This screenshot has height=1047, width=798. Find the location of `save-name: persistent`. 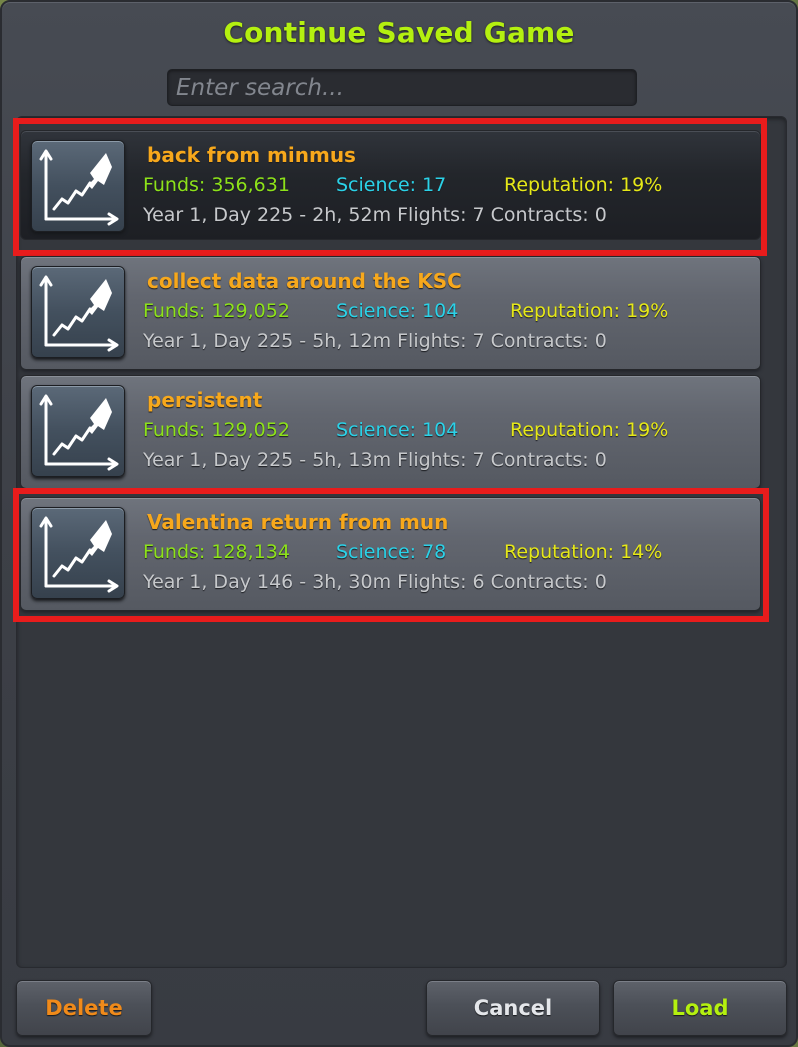

save-name: persistent is located at coordinates (205, 400).